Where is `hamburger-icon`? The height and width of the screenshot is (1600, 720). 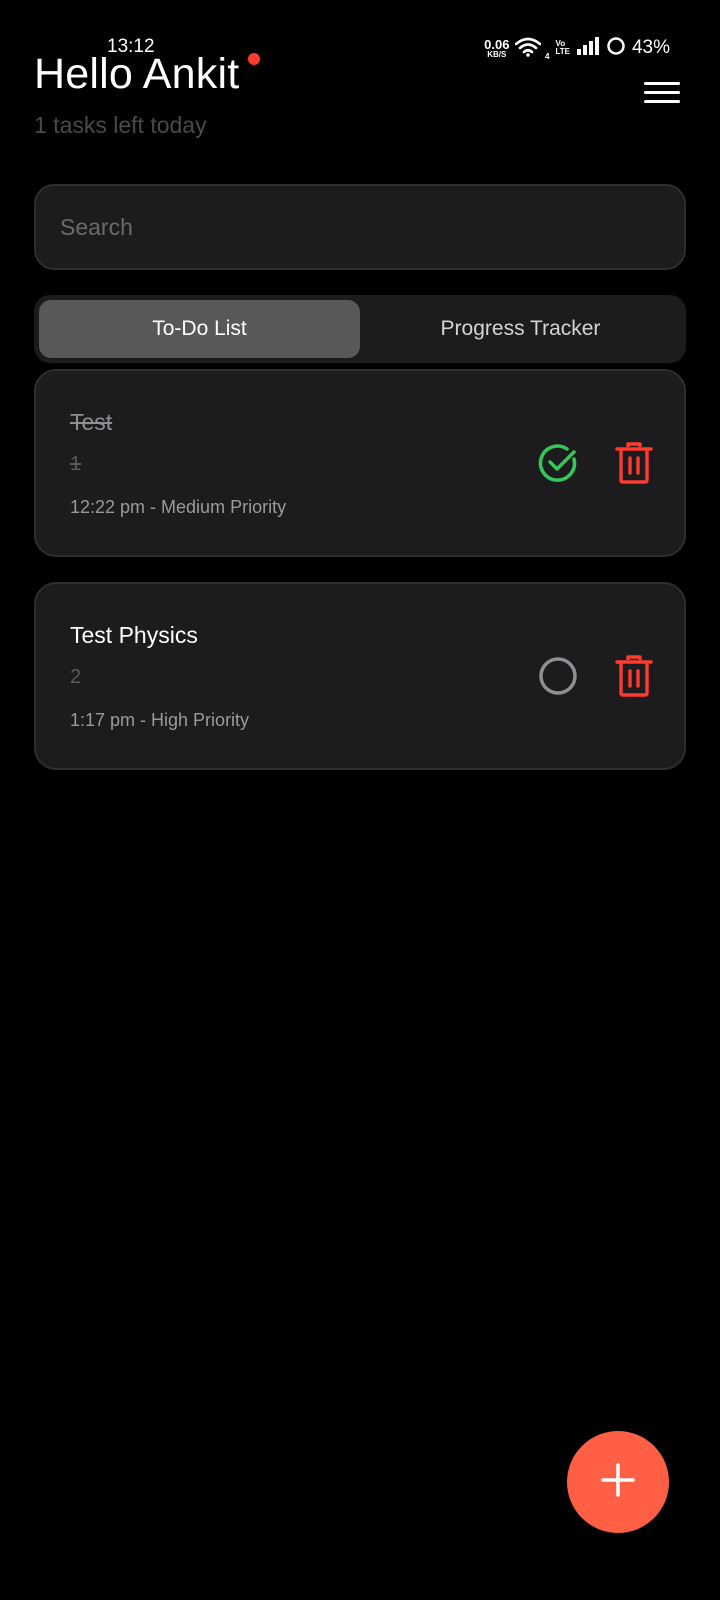
hamburger-icon is located at coordinates (662, 93).